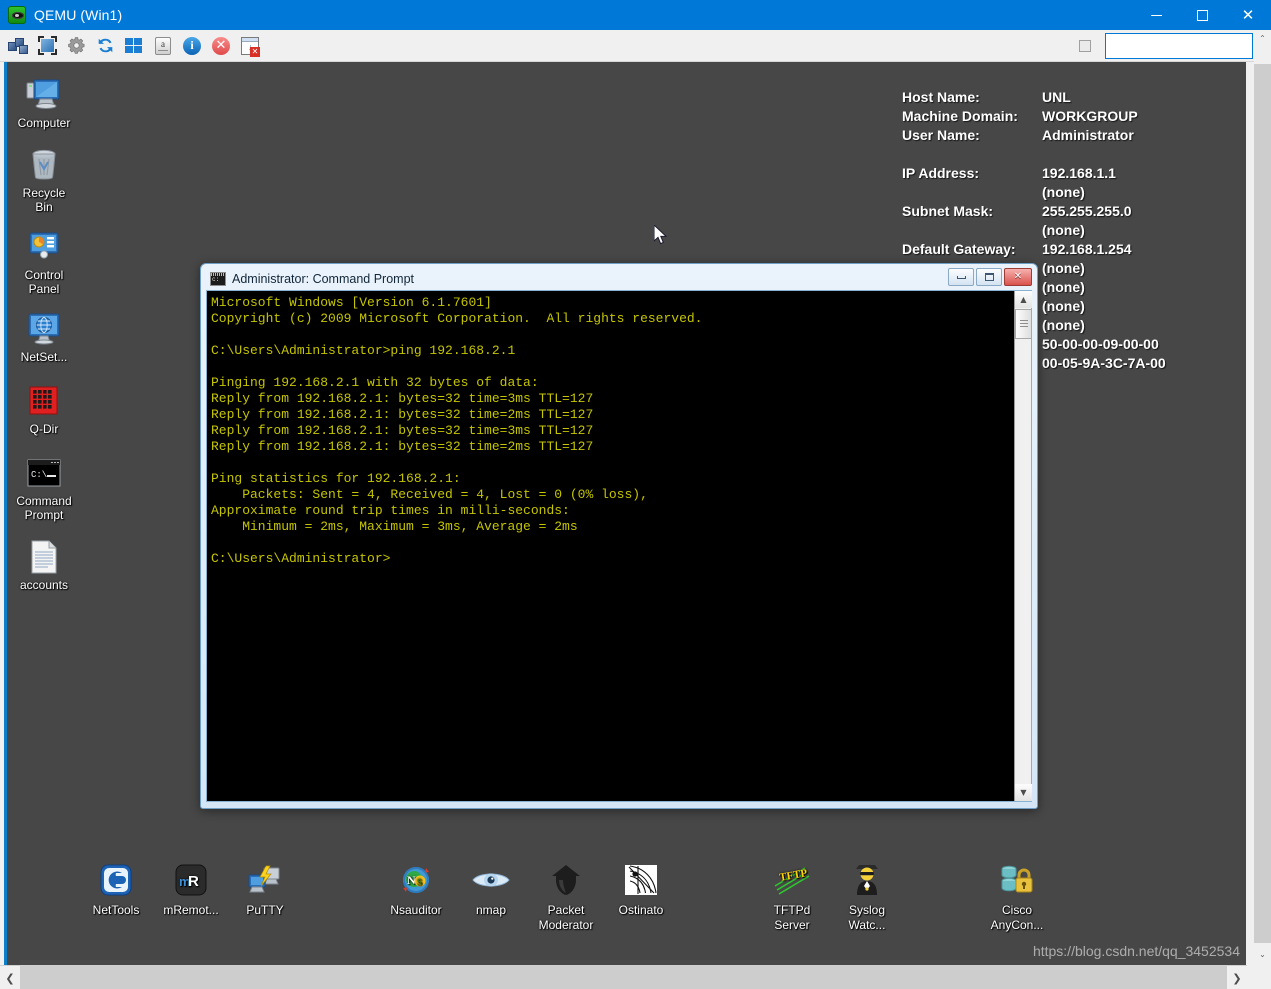 This screenshot has height=989, width=1271. What do you see at coordinates (1262, 954) in the screenshot?
I see `scroll-down-arrow: ⌄` at bounding box center [1262, 954].